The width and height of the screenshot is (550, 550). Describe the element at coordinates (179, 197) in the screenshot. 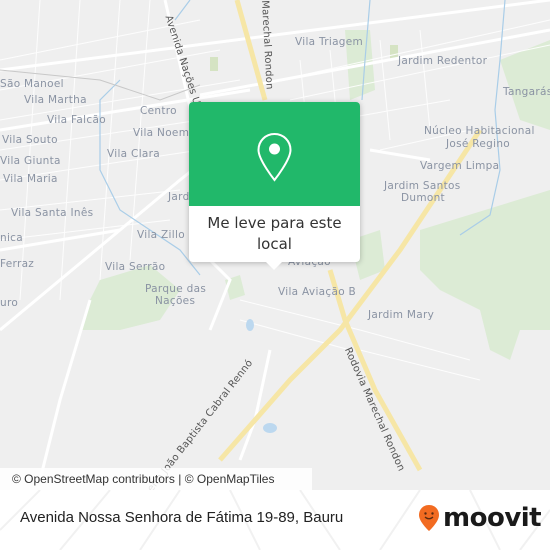

I see `place-label: Jard` at that location.